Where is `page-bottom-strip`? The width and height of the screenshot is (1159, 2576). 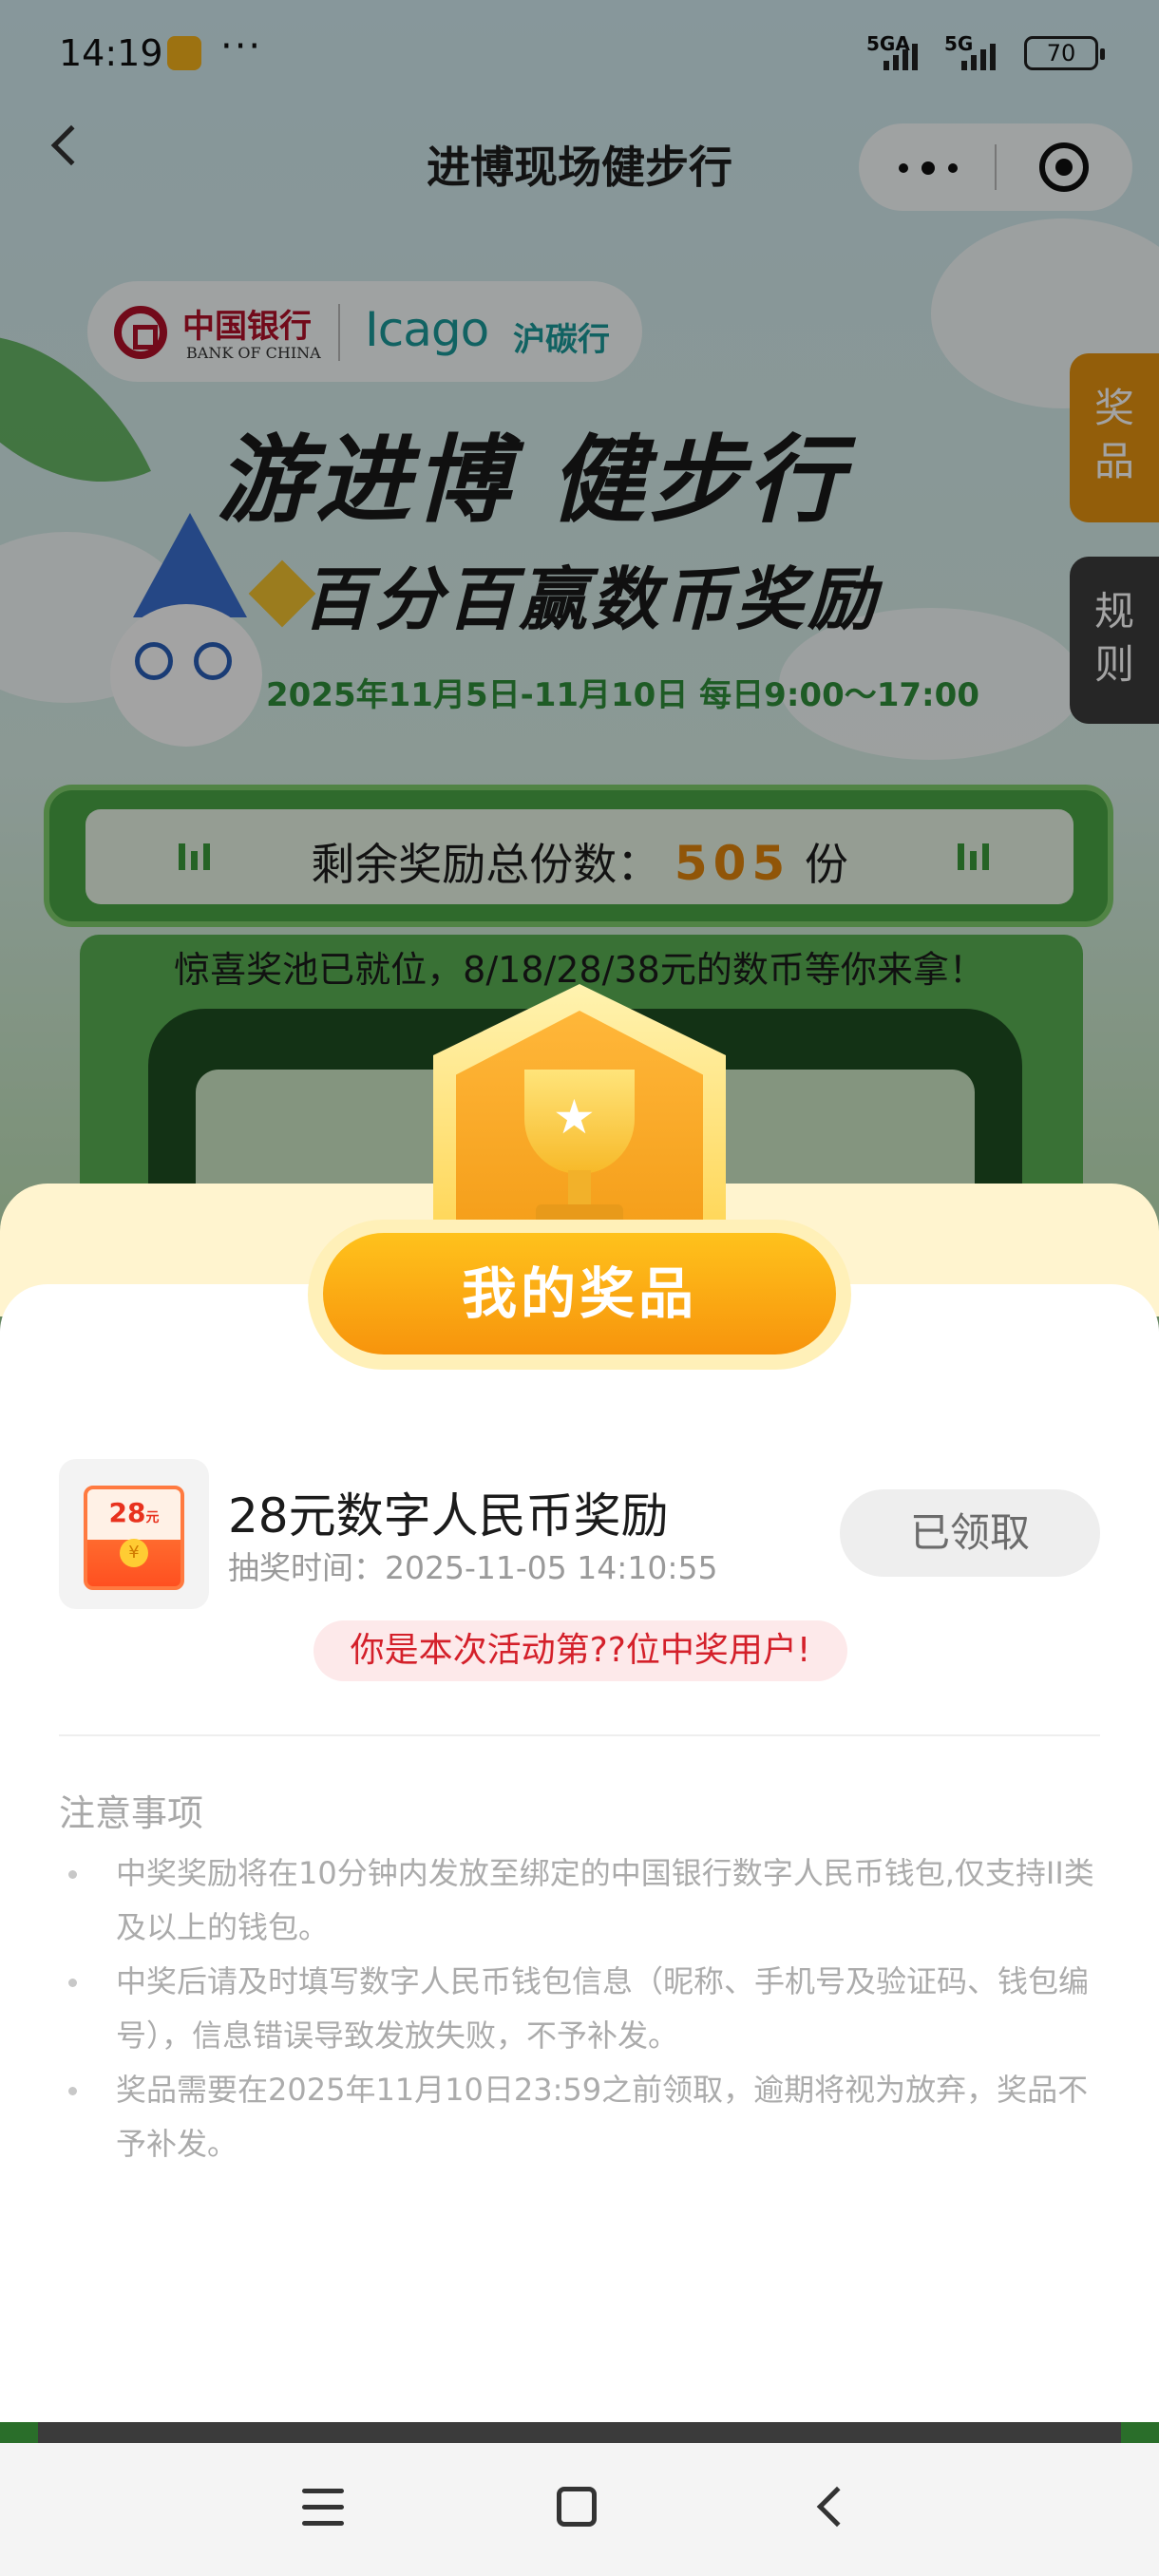 page-bottom-strip is located at coordinates (579, 2432).